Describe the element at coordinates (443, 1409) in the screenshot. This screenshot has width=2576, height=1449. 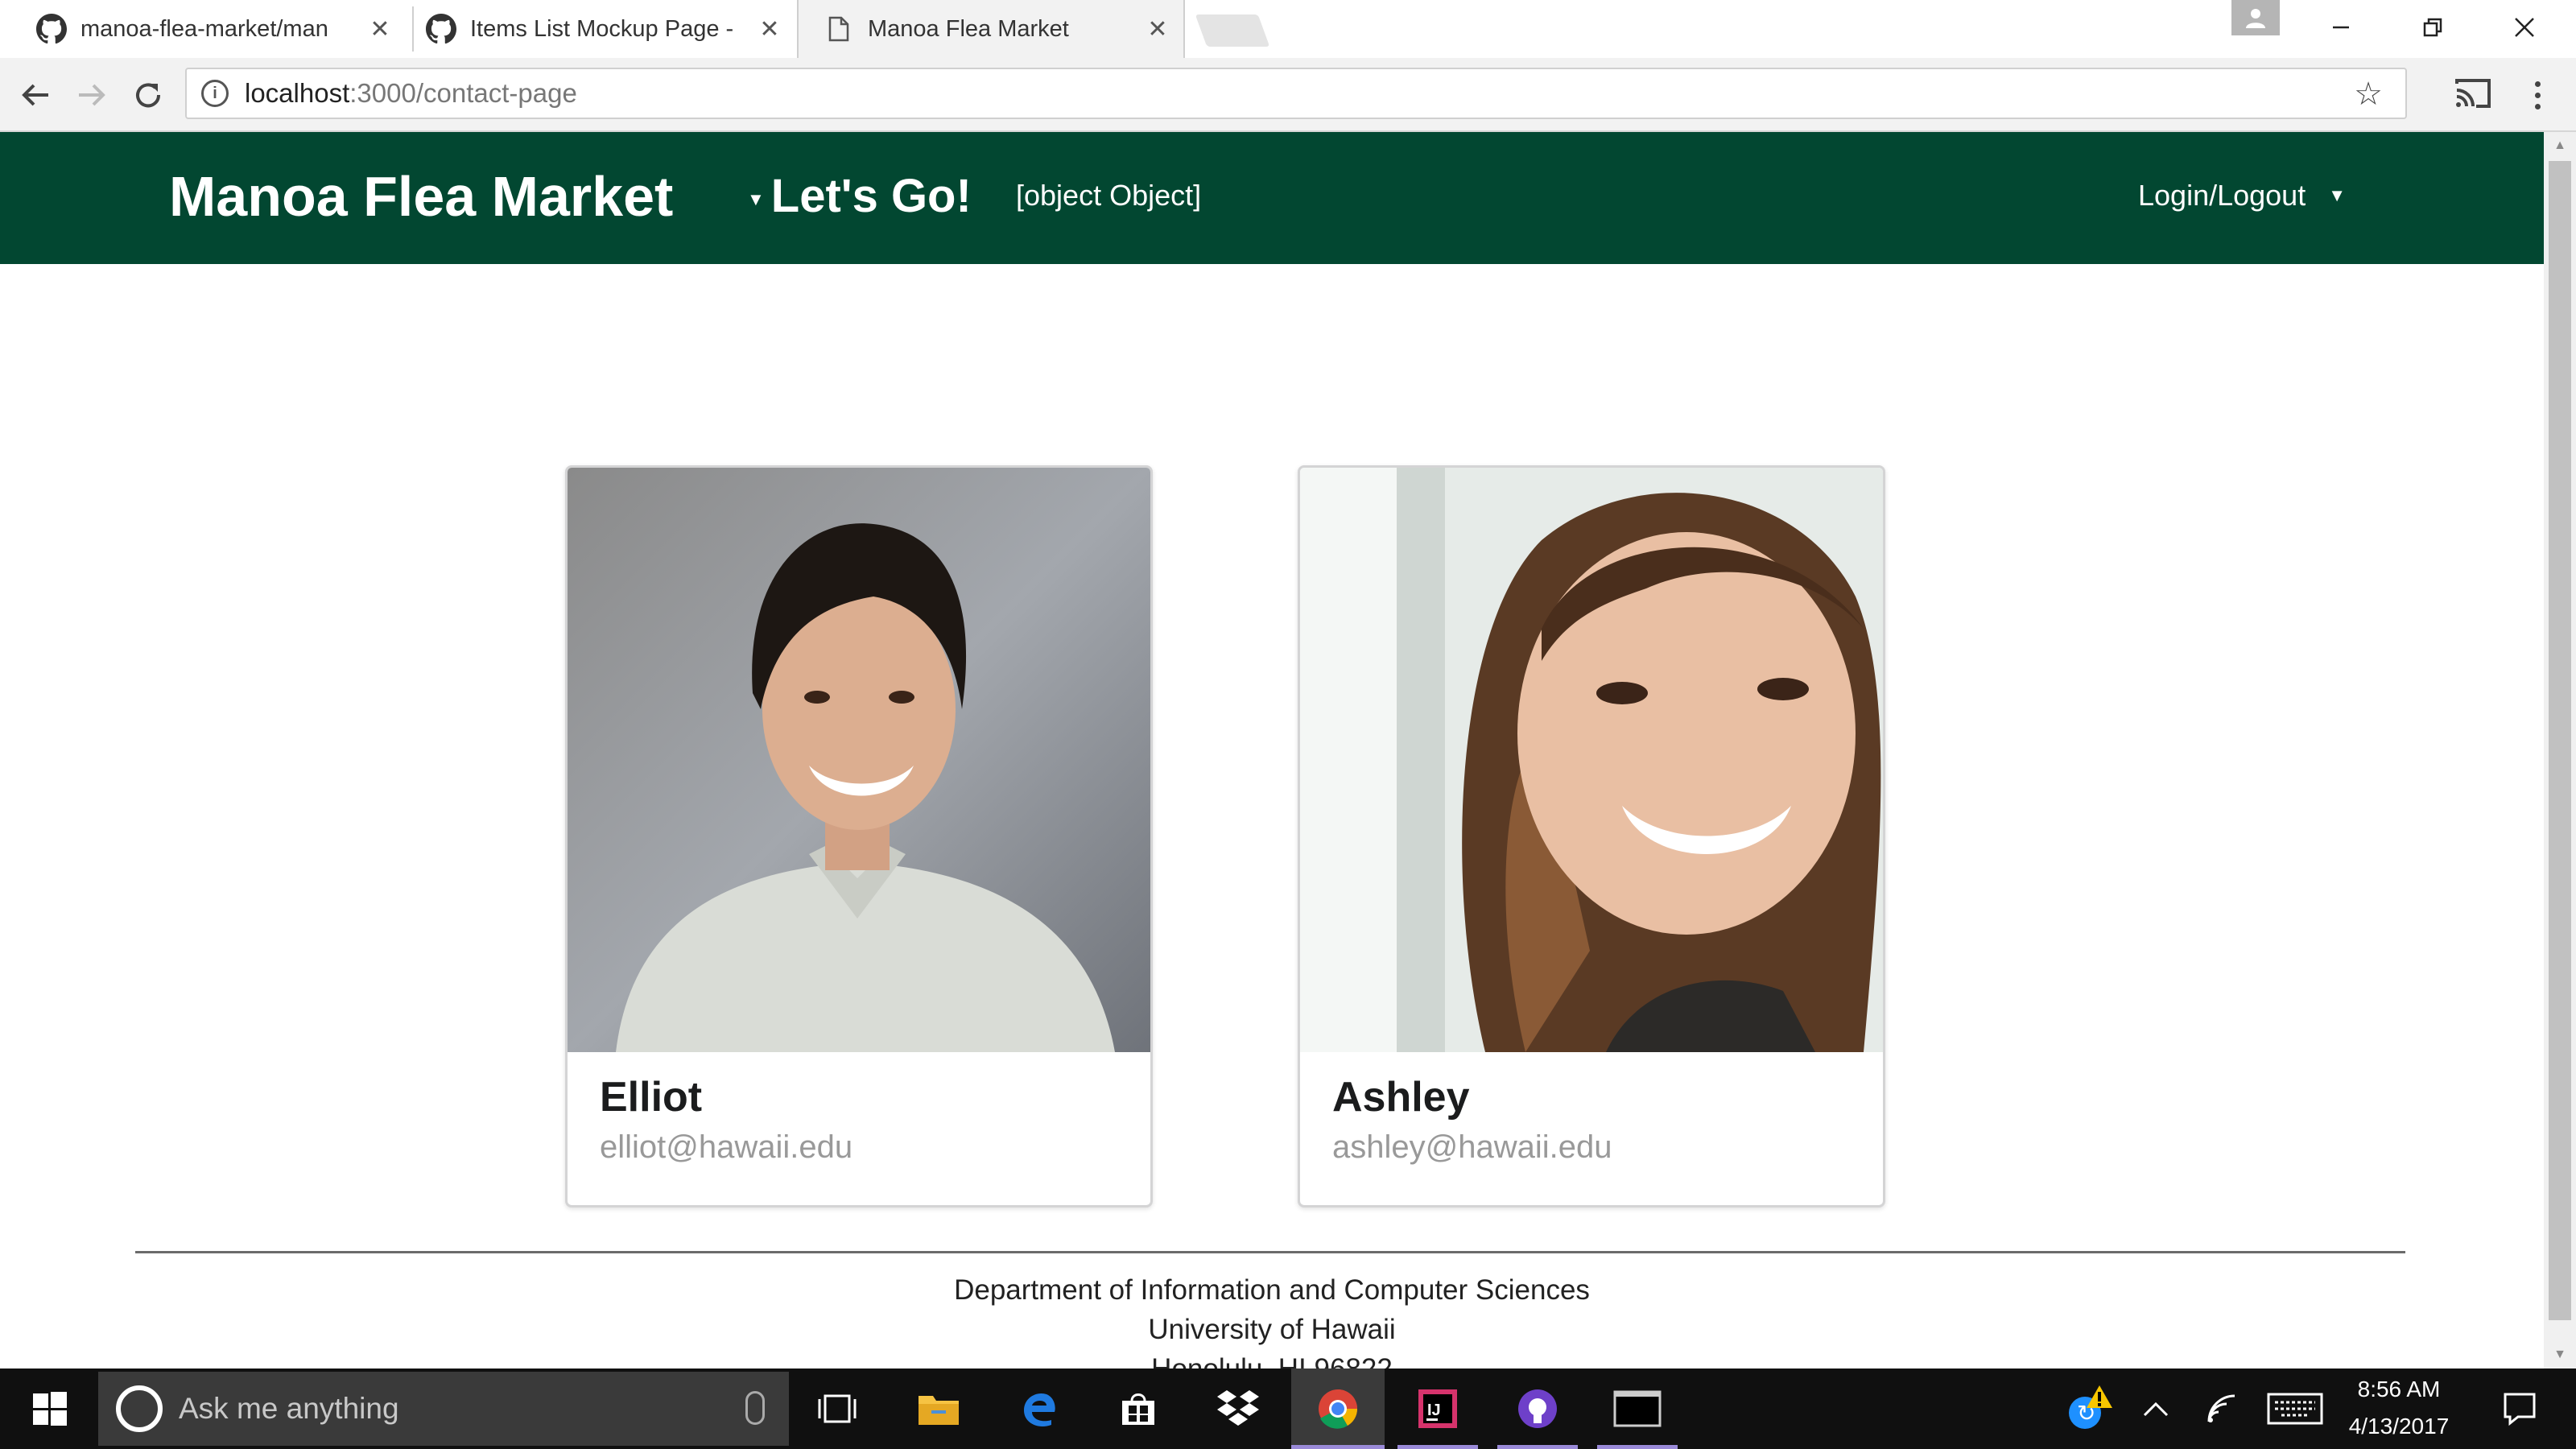
I see `cortana-search-box: Ask me anything` at that location.